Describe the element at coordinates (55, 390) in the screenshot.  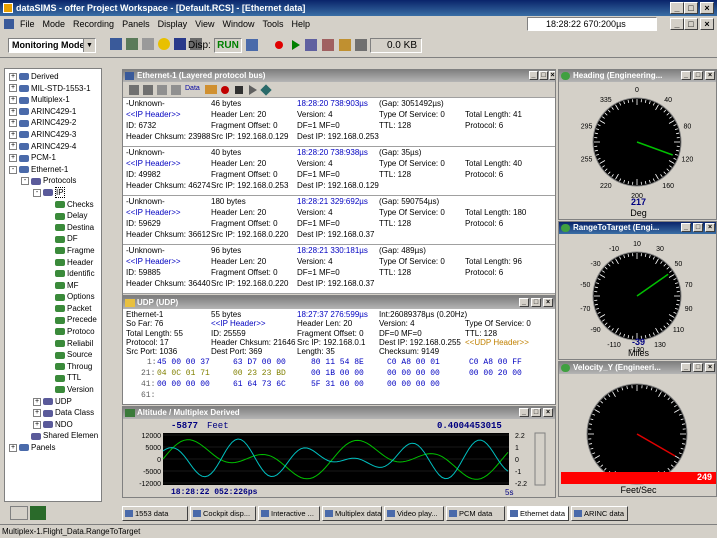
I see `tree-item: Version` at that location.